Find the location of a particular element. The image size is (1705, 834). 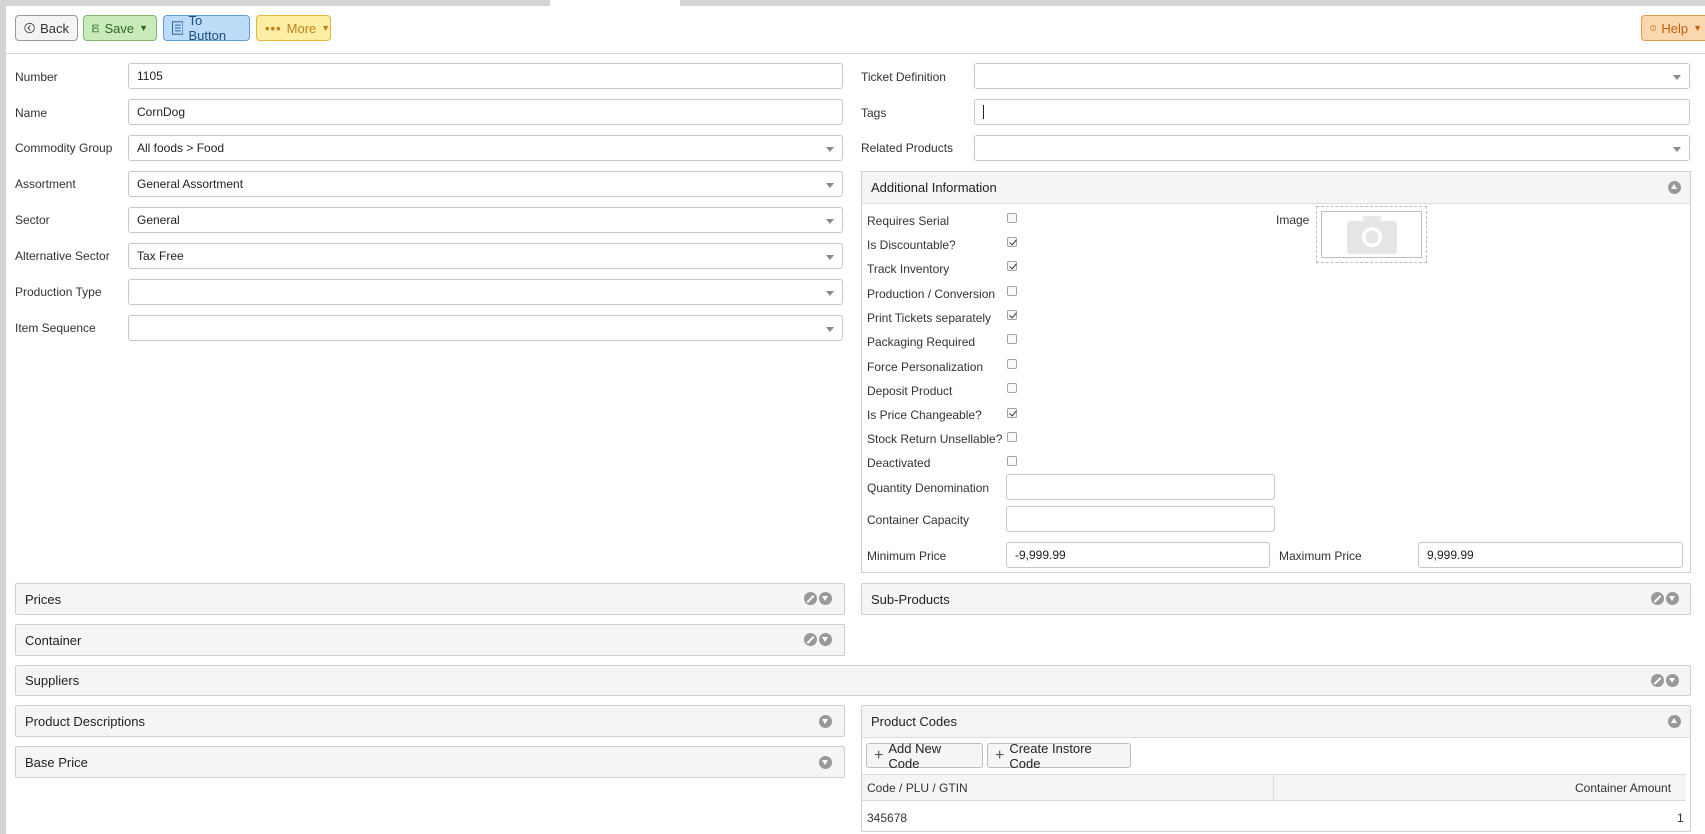

top-tab-strip is located at coordinates (852, 3).